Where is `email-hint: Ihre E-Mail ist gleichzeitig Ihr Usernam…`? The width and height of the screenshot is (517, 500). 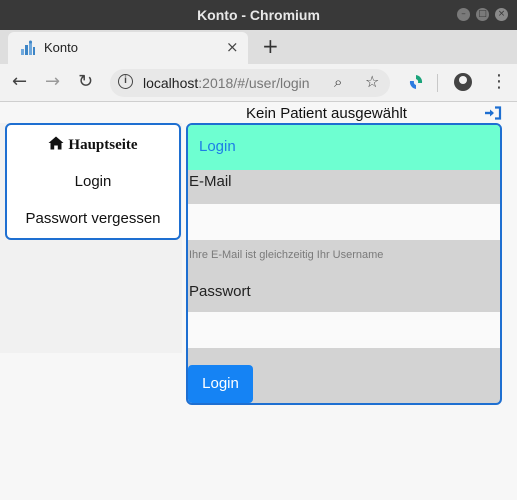
email-hint: Ihre E-Mail ist gleichzeitig Ihr Usernam… is located at coordinates (286, 255).